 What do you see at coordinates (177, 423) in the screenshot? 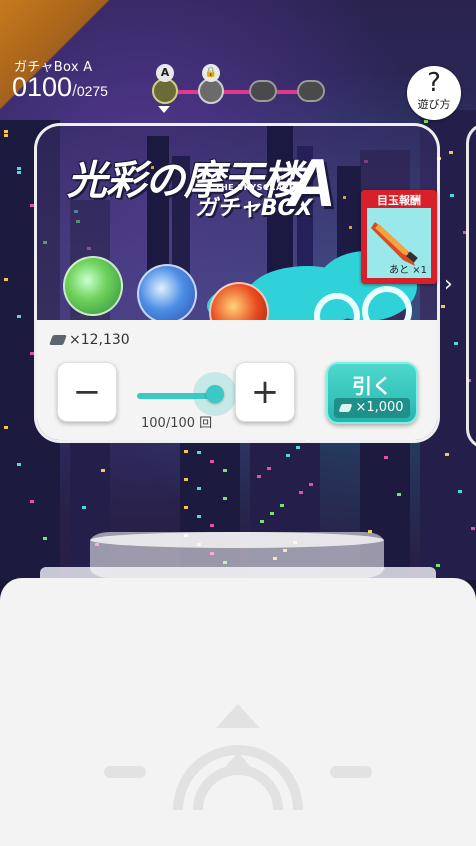
I see `draw-count-label: 100/100 回` at bounding box center [177, 423].